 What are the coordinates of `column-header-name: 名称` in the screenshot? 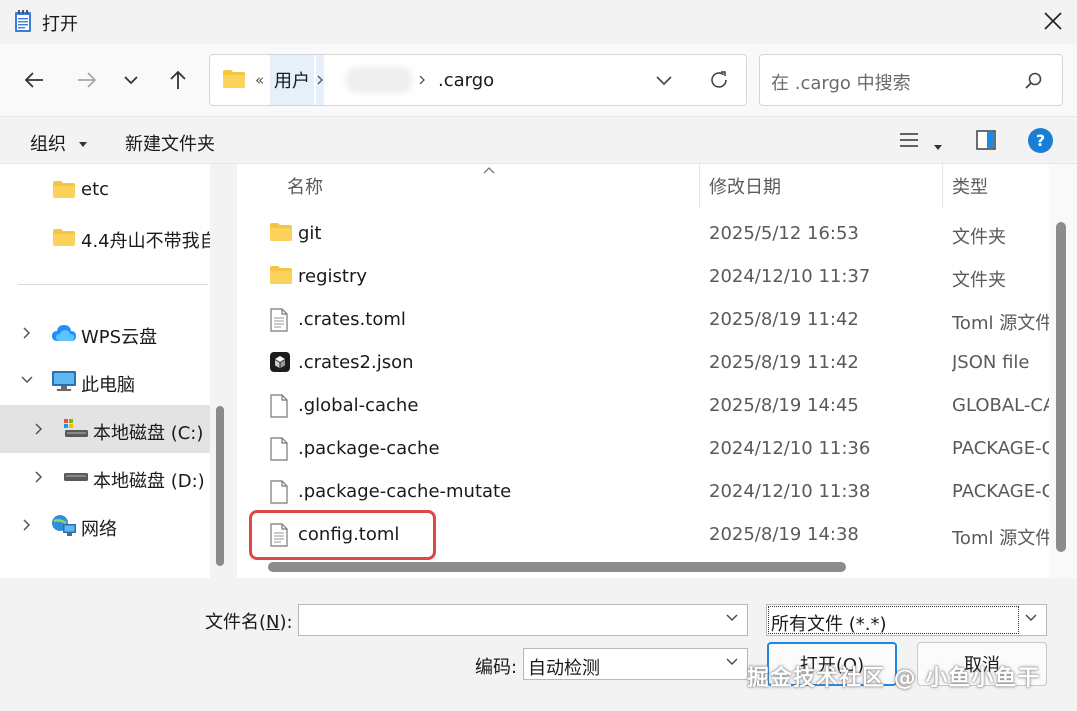 It's located at (305, 186).